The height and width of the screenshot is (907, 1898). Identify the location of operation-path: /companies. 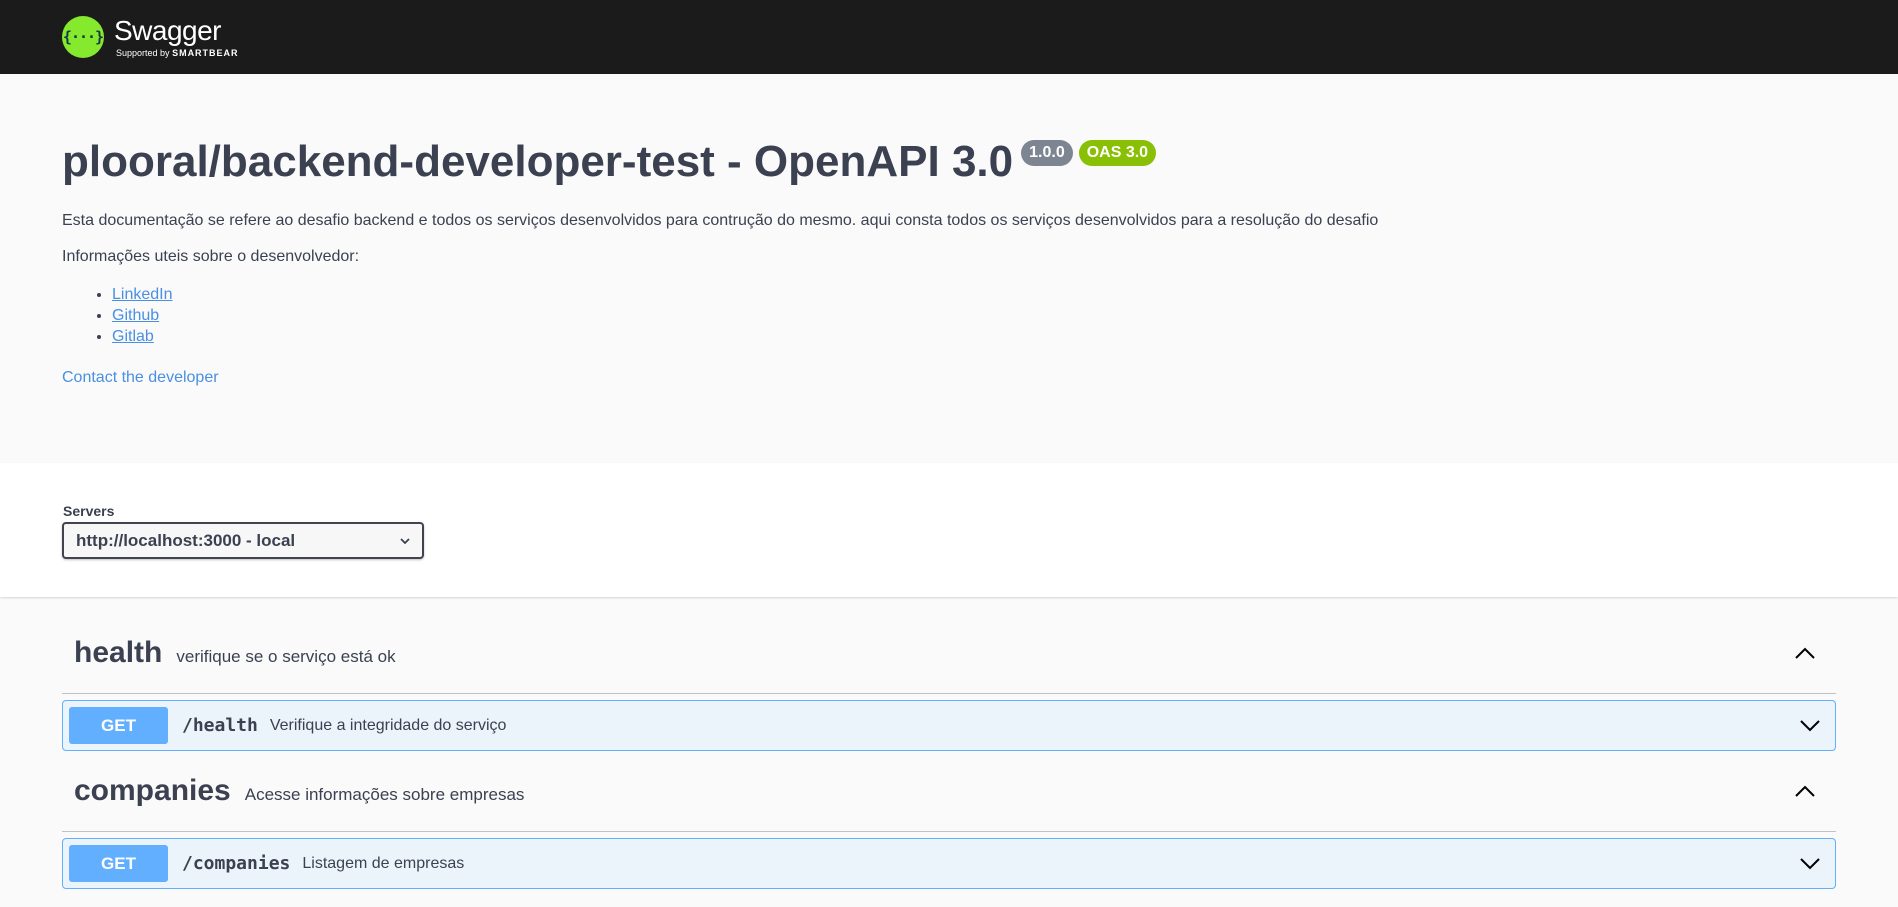
(236, 863).